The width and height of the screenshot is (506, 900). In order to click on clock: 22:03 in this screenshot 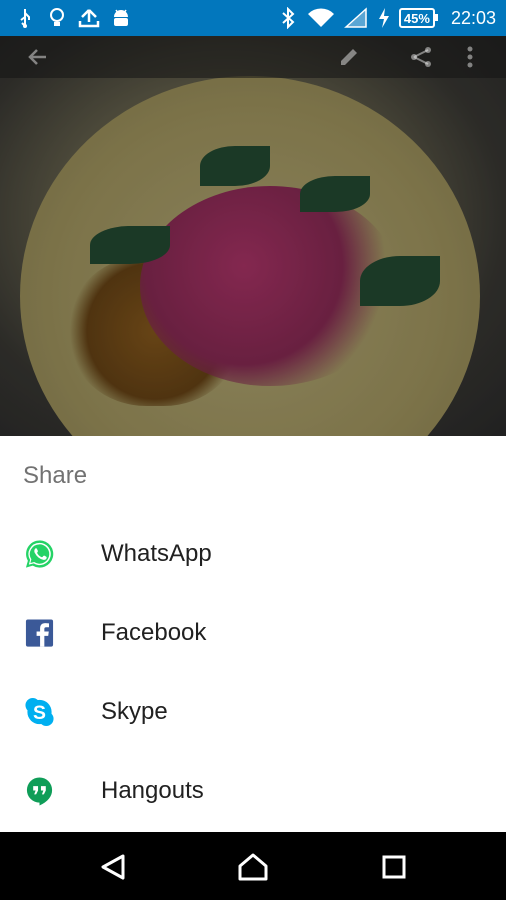, I will do `click(473, 17)`.